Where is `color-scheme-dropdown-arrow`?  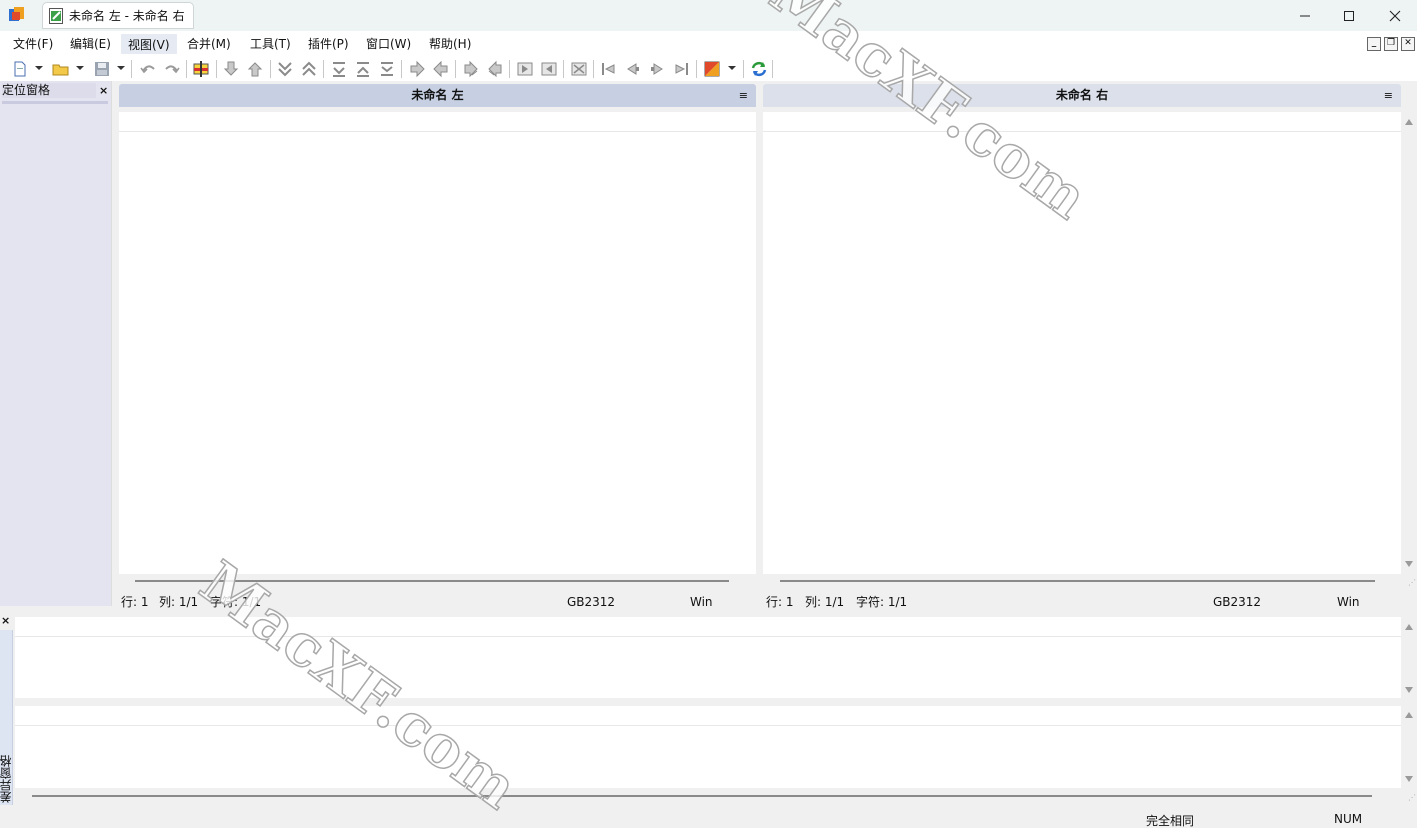
color-scheme-dropdown-arrow is located at coordinates (732, 68).